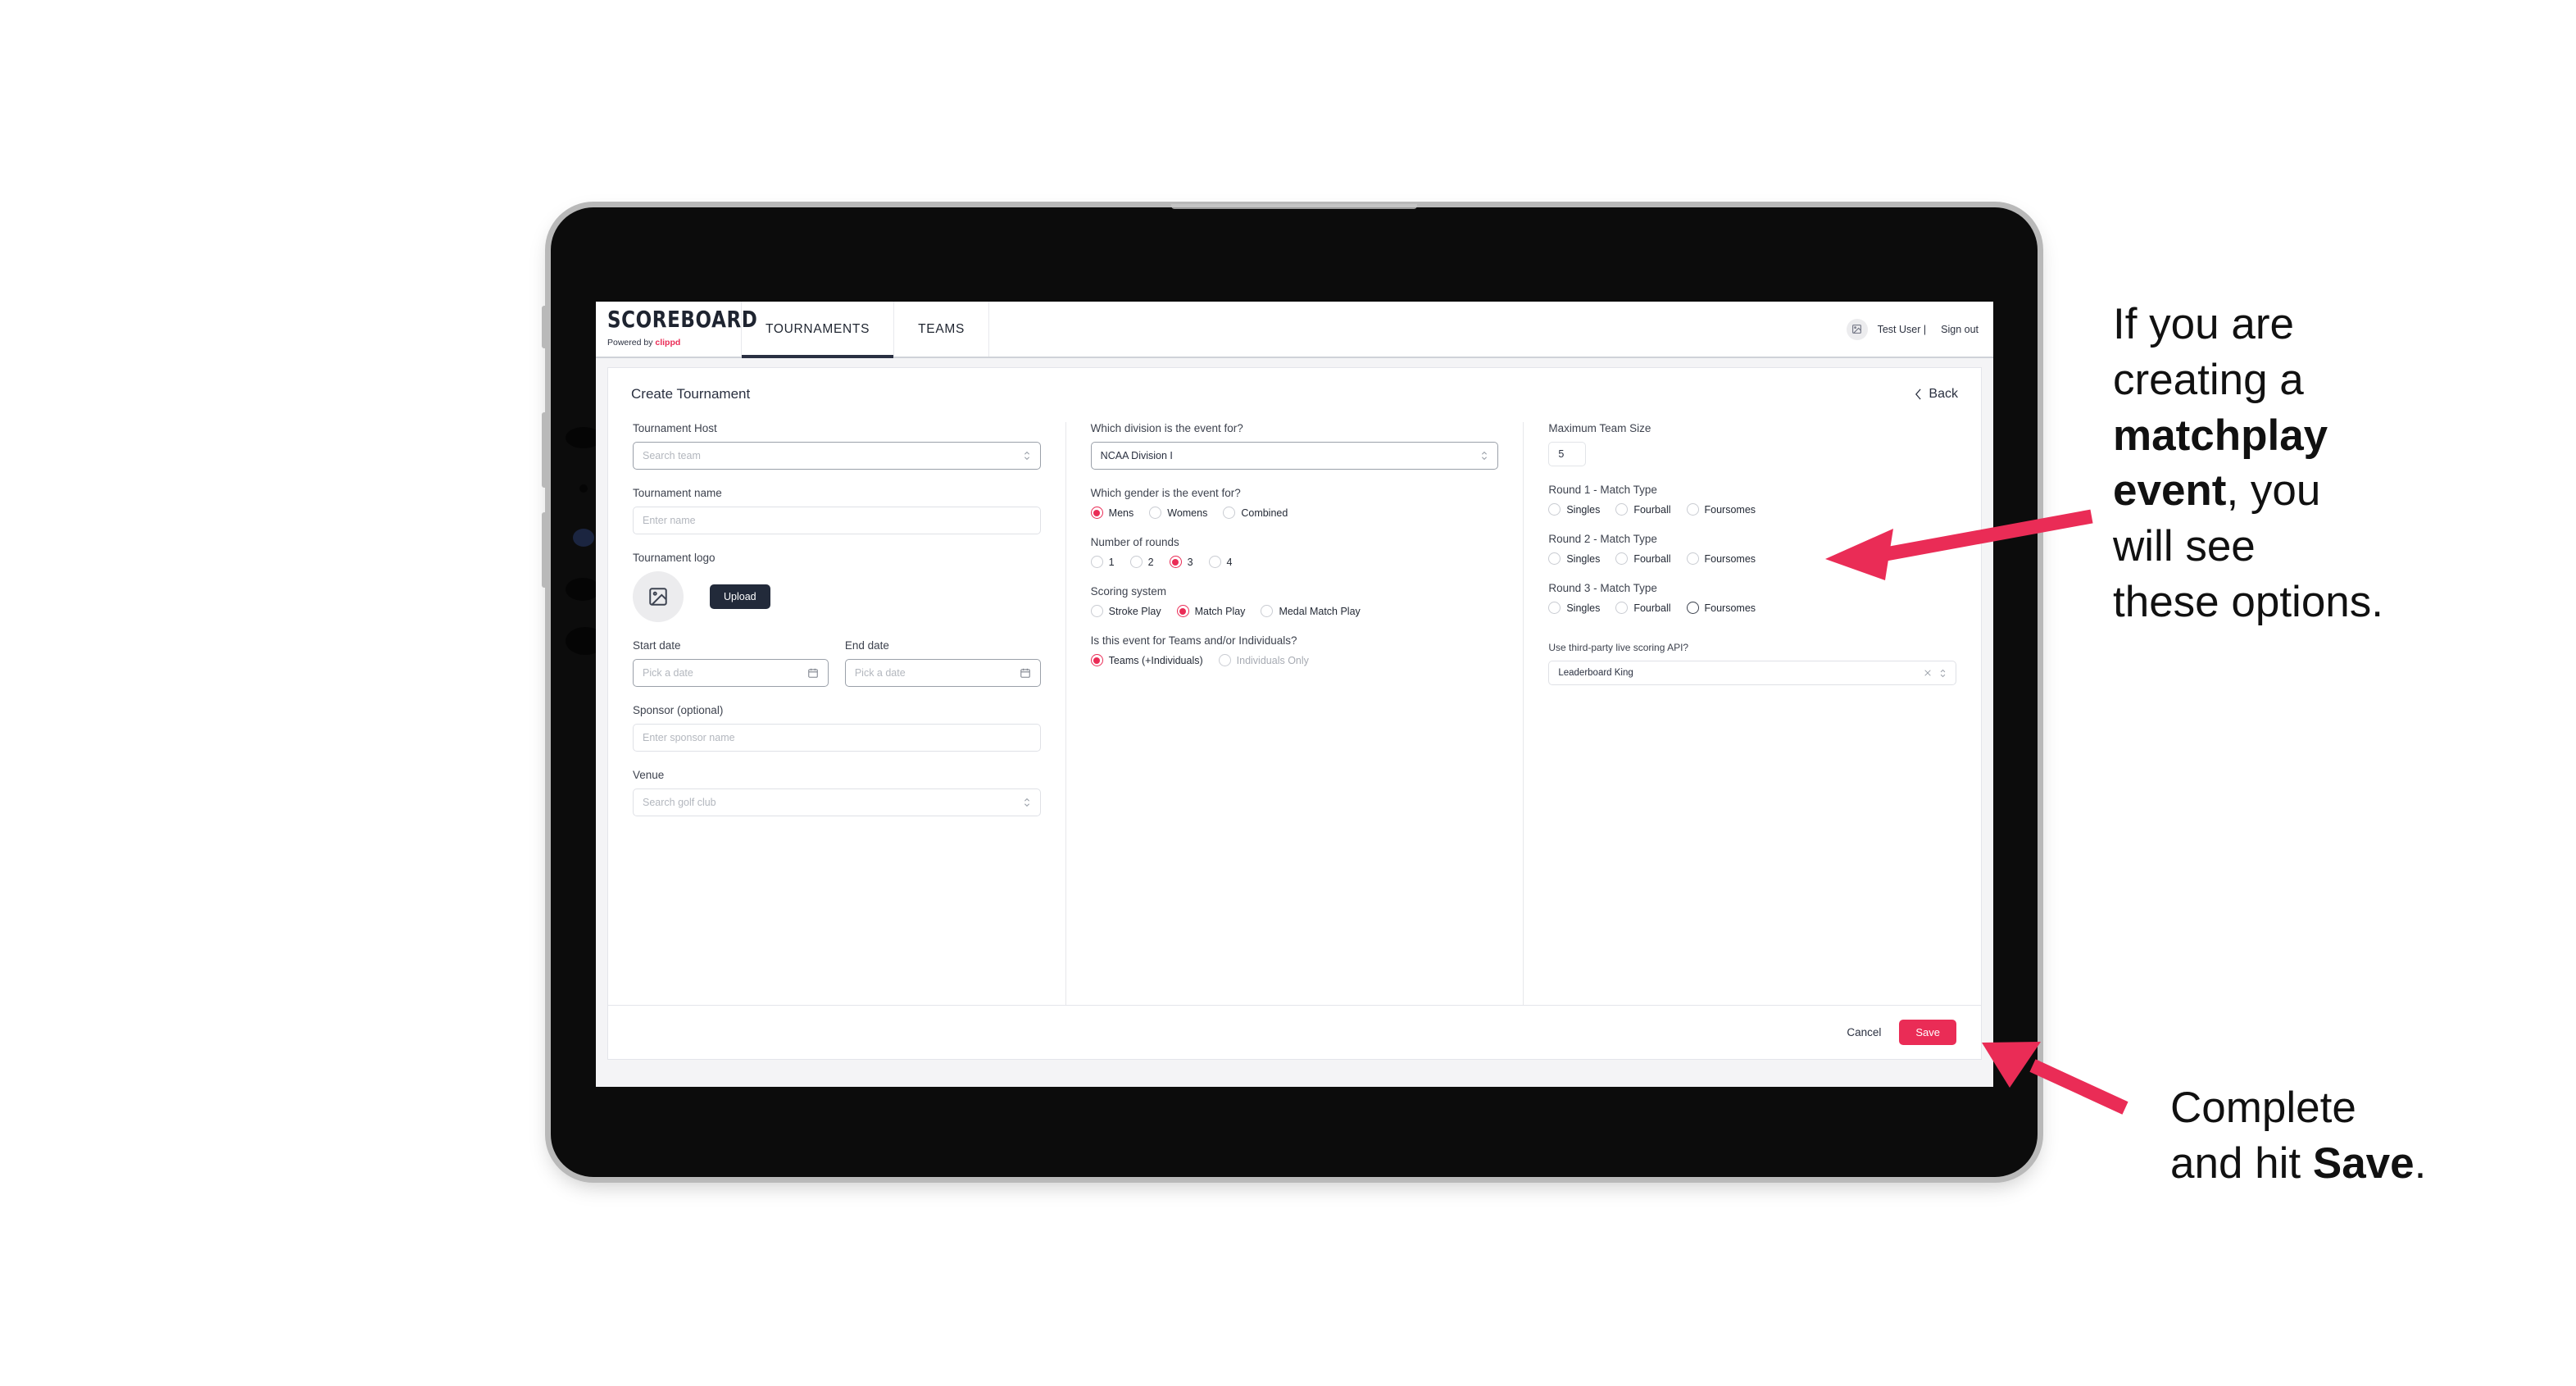 Image resolution: width=2576 pixels, height=1386 pixels. I want to click on rounds-option-3: 3, so click(1181, 562).